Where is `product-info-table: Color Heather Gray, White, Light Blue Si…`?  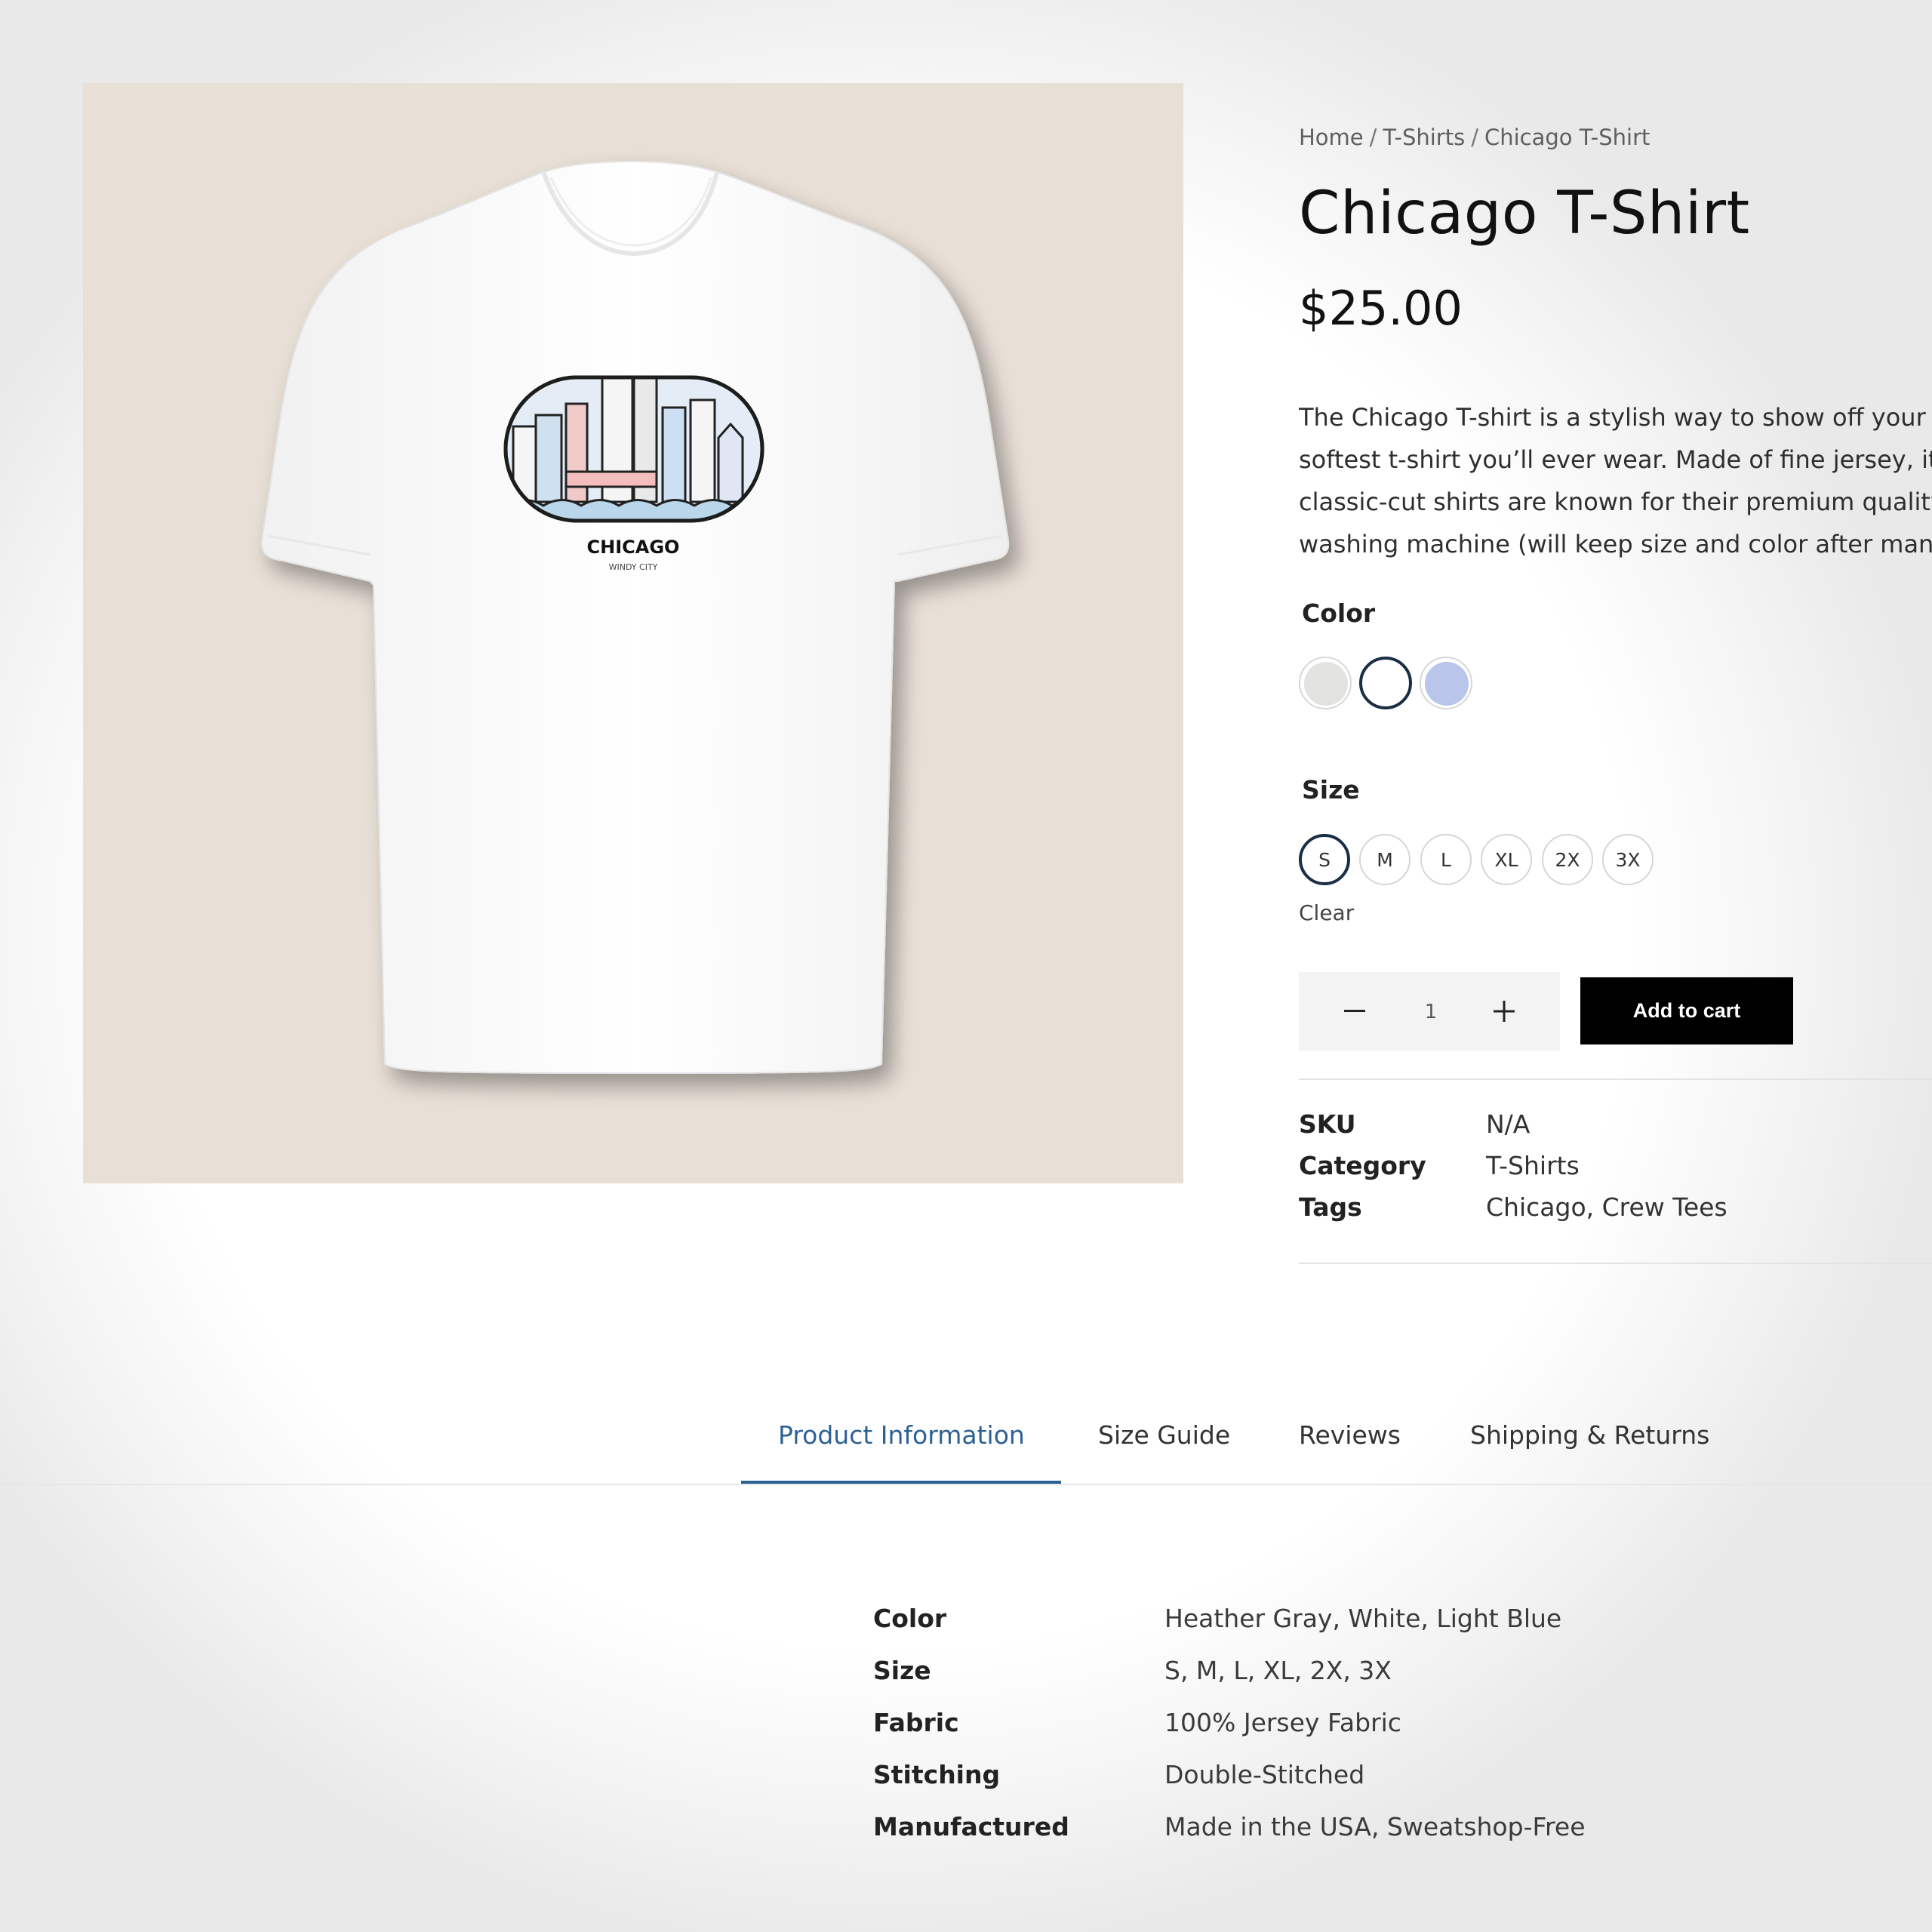
product-info-table: Color Heather Gray, White, Light Blue Si… is located at coordinates (1326, 1734).